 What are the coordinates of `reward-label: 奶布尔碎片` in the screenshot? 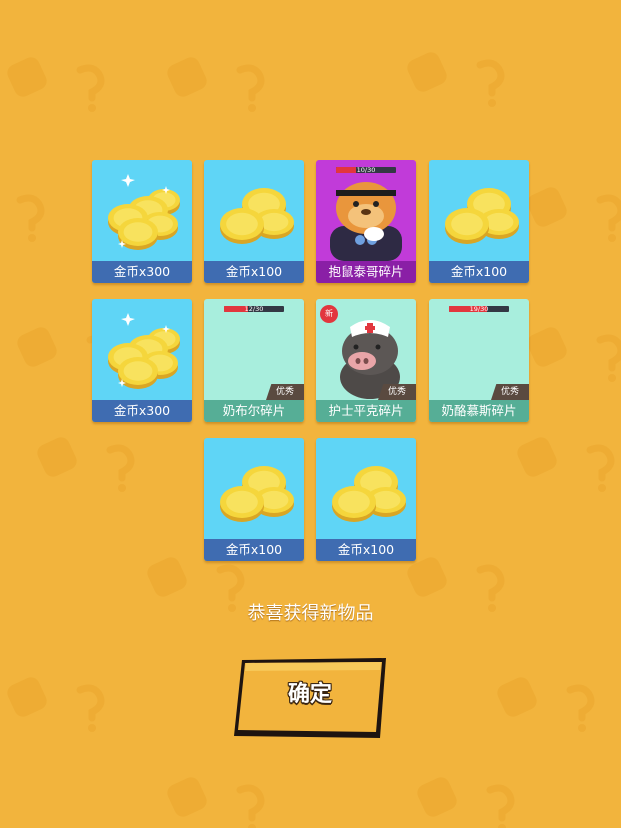 It's located at (254, 411).